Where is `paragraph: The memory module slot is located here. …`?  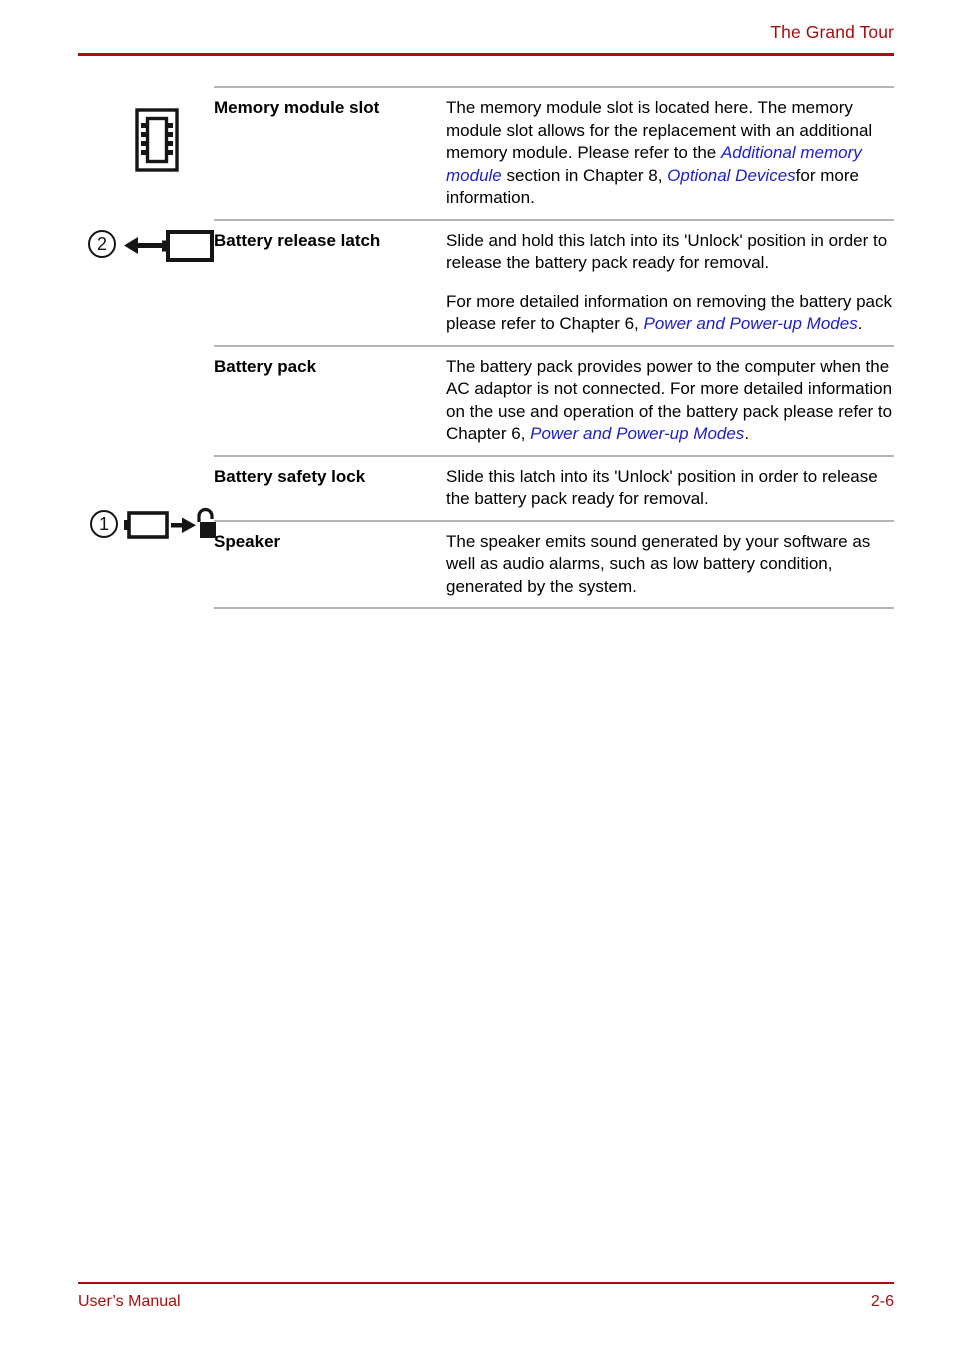
paragraph: The memory module slot is located here. … is located at coordinates (670, 153).